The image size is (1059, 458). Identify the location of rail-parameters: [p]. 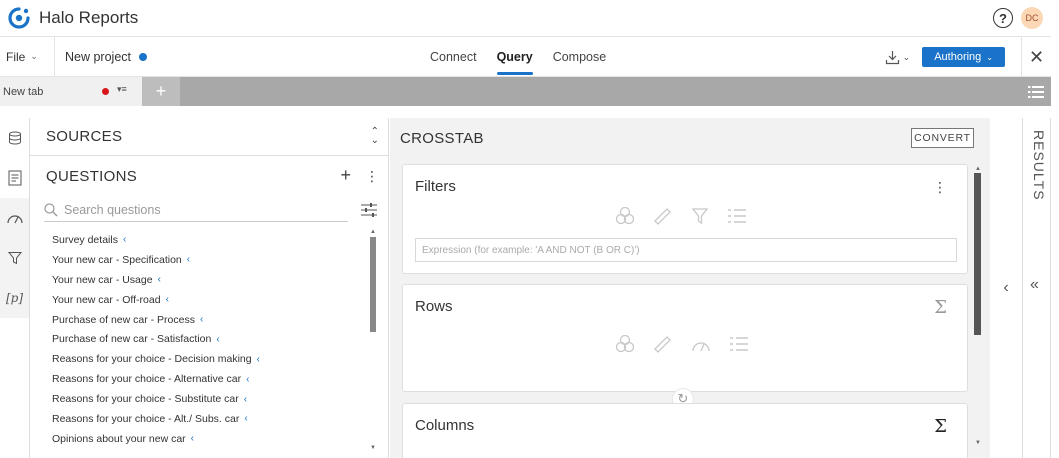
(14, 298).